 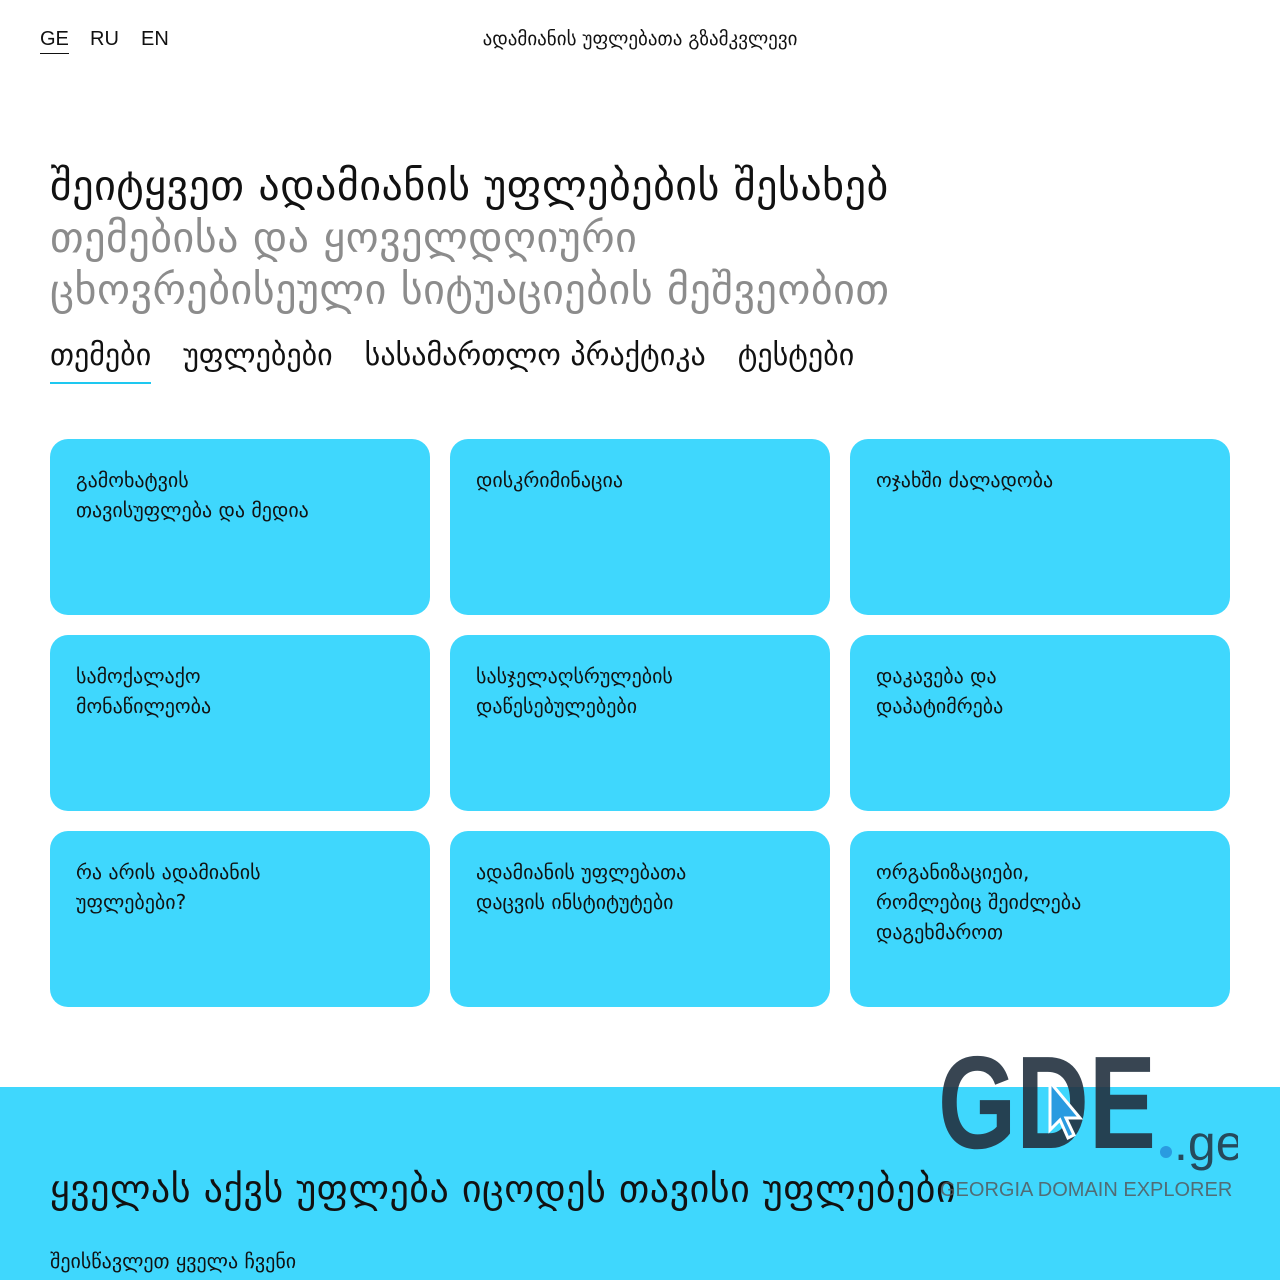 I want to click on tab-rights: უფლებები, so click(x=257, y=361).